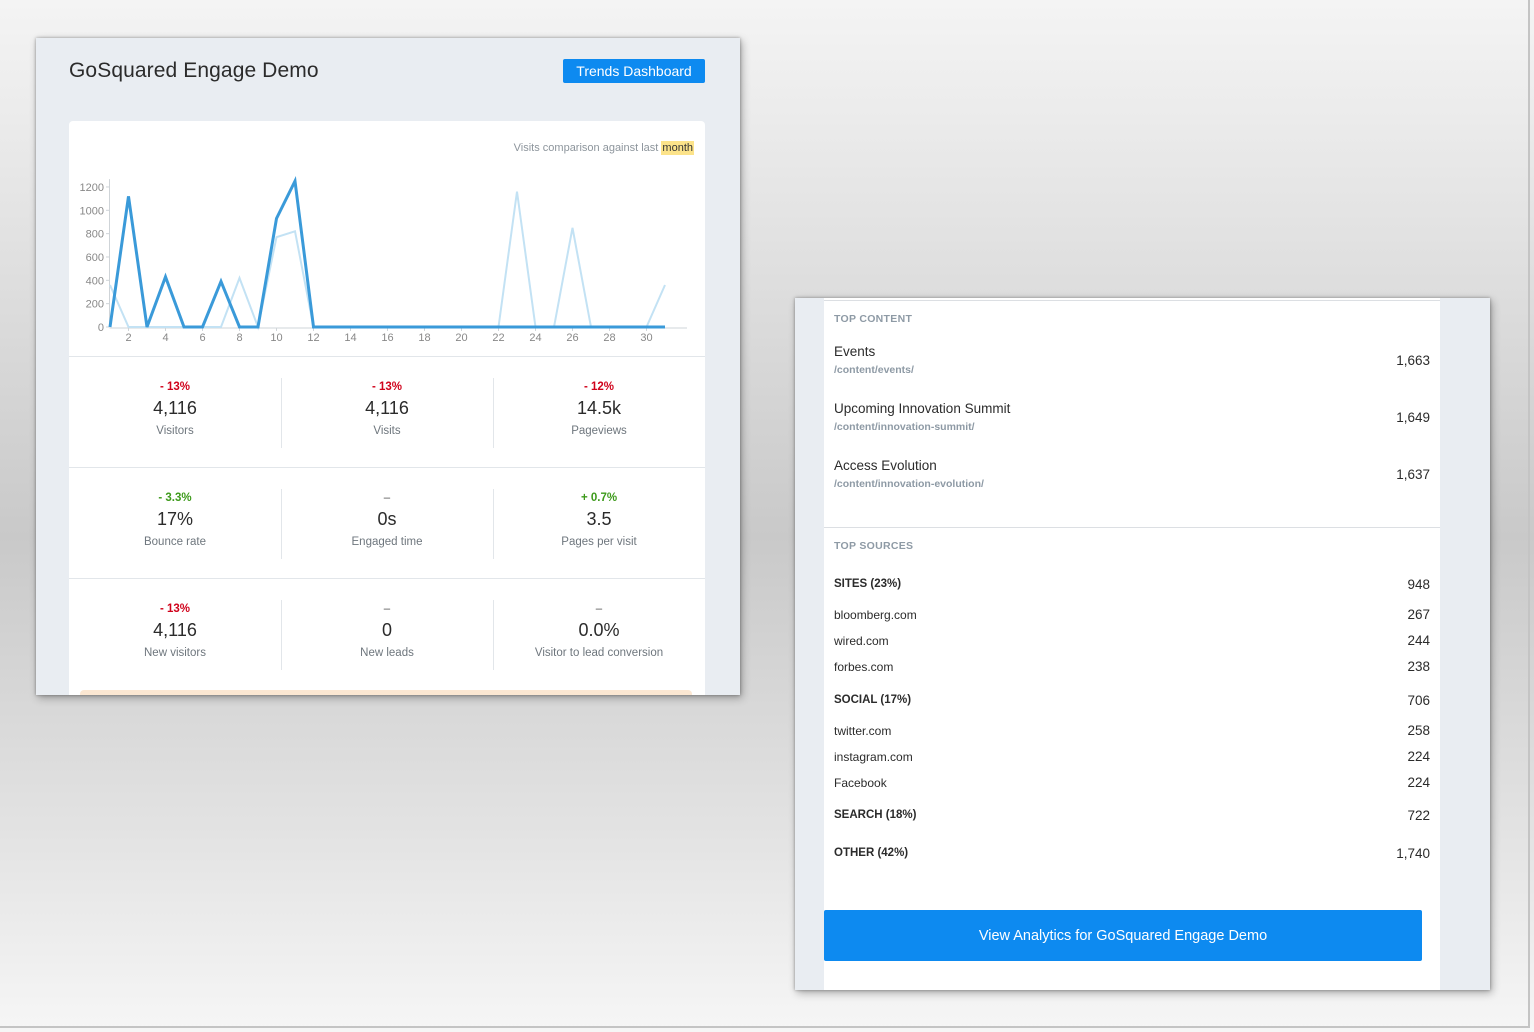 The width and height of the screenshot is (1534, 1032). Describe the element at coordinates (922, 408) in the screenshot. I see `content-title: Upcoming Innovation Summit` at that location.